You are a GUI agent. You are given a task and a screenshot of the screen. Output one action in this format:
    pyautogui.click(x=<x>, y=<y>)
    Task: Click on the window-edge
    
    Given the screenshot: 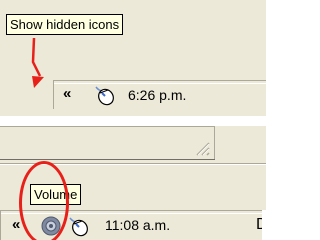 What is the action you would take?
    pyautogui.click(x=214, y=142)
    